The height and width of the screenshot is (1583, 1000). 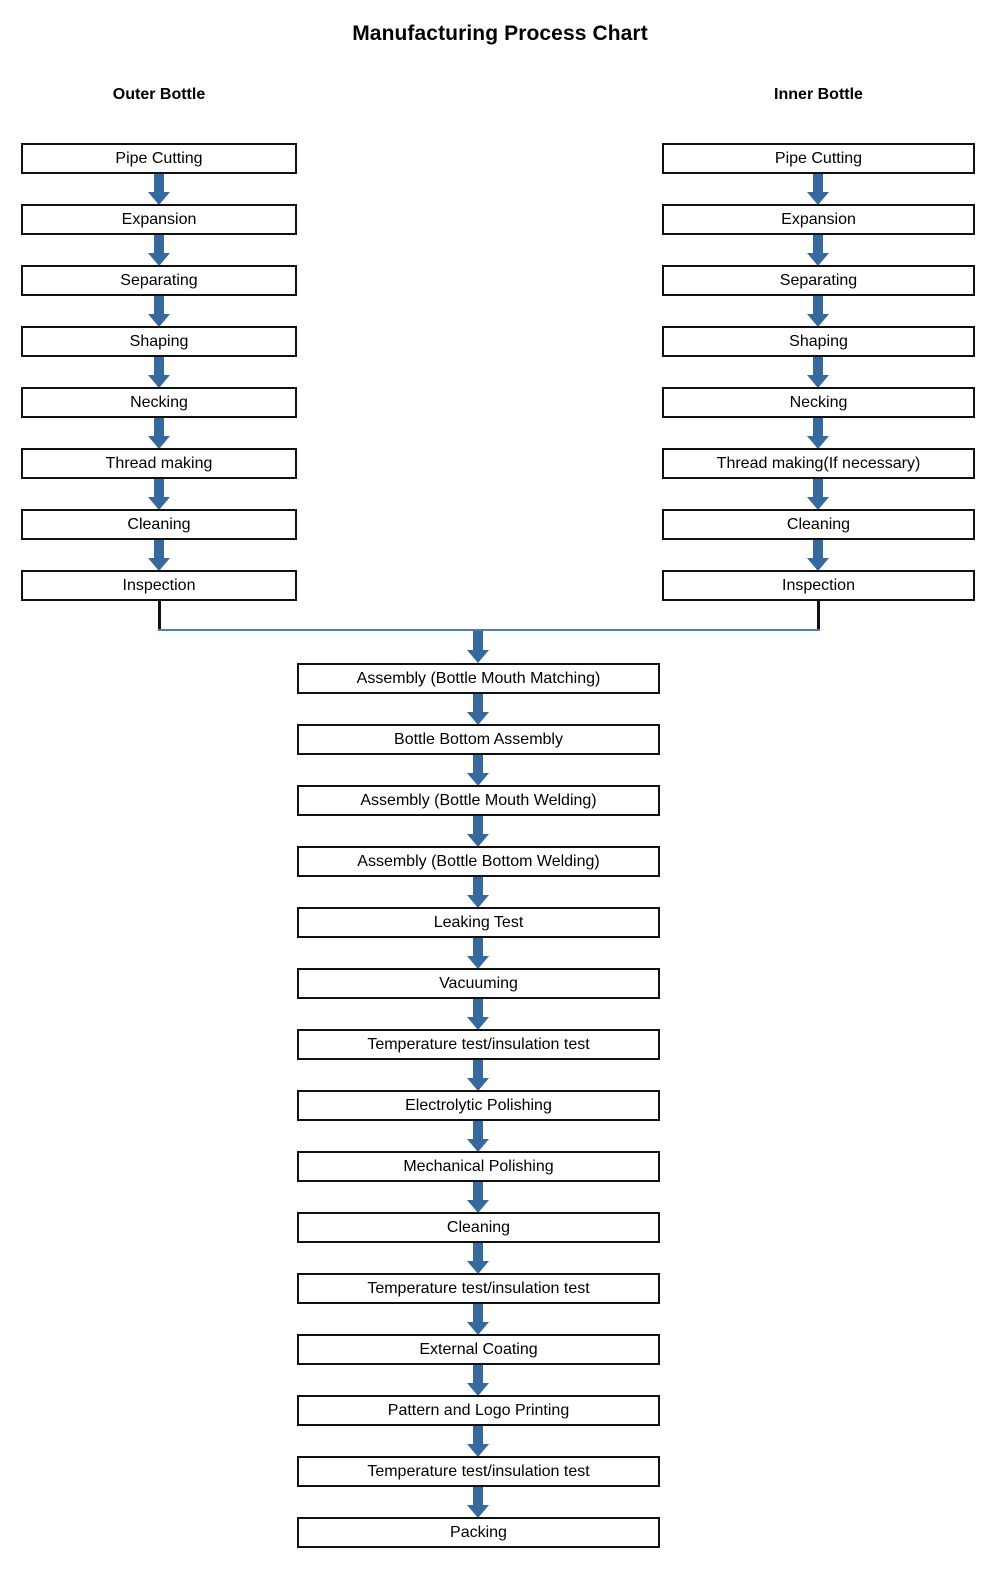 I want to click on process-box-label: Pattern and Logo Printing, so click(x=478, y=1410).